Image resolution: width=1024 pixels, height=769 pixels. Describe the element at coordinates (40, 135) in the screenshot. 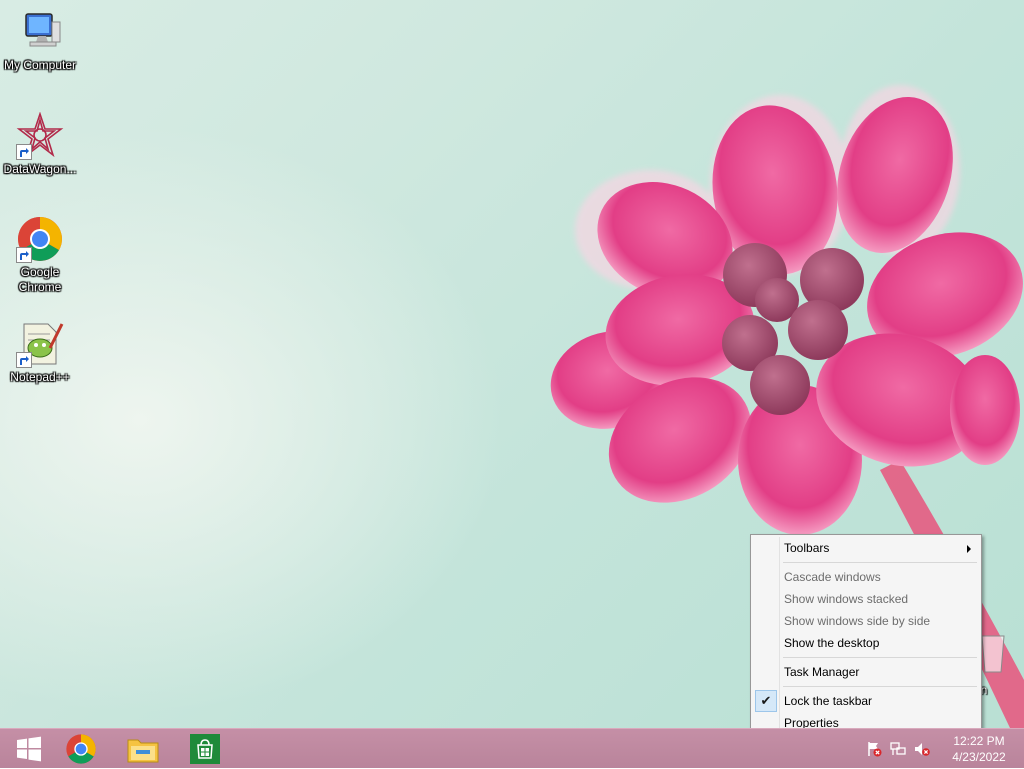

I see `datawagon-icon` at that location.